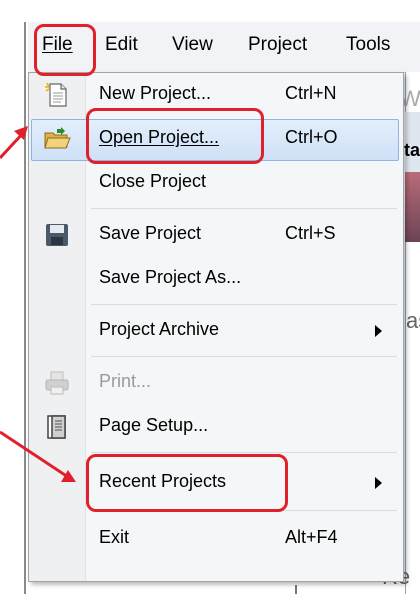  I want to click on annotation-arrows, so click(38, 304).